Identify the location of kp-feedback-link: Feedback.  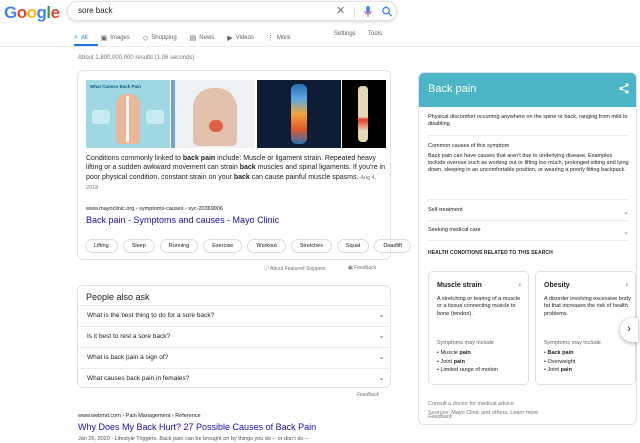
(527, 417).